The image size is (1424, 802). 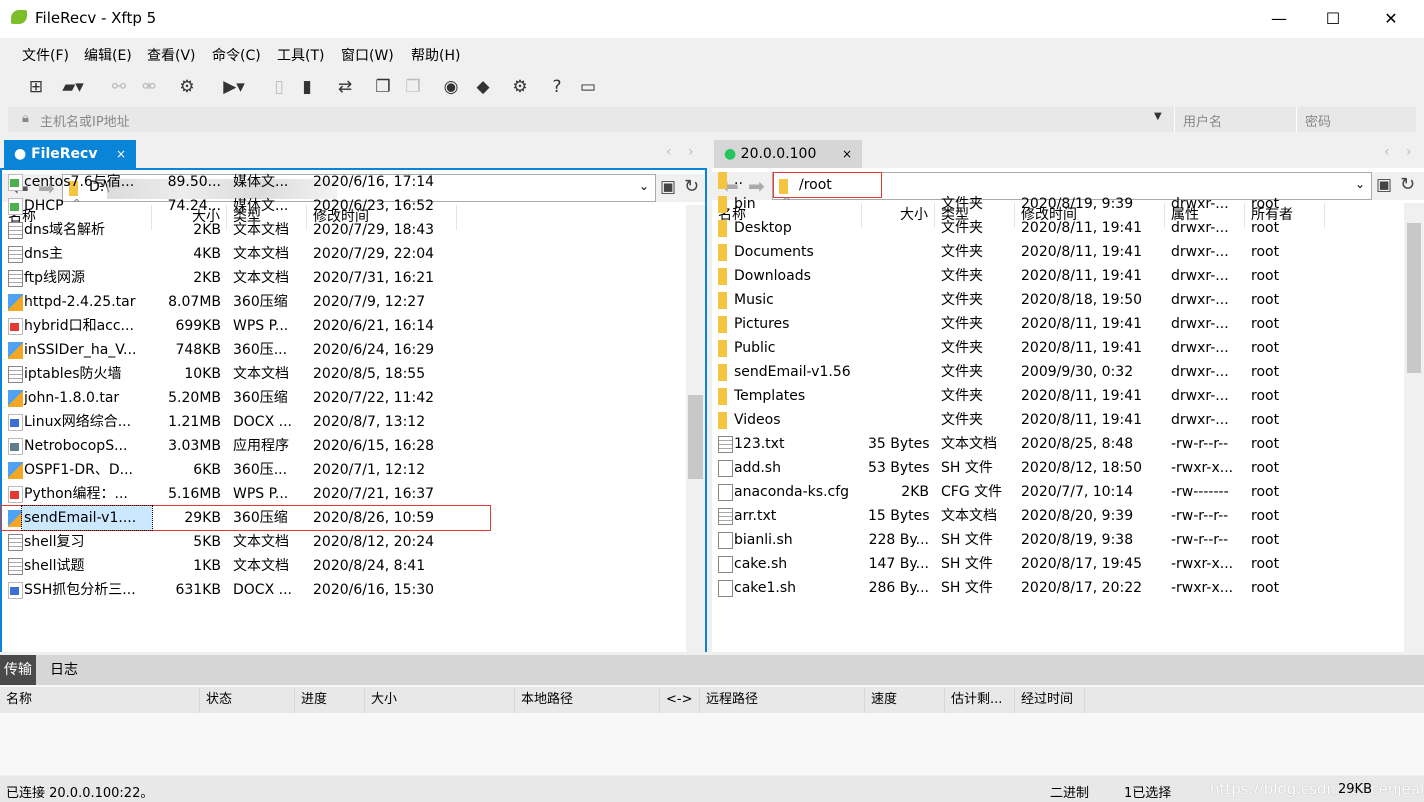 What do you see at coordinates (25, 118) in the screenshot?
I see `lock-icon: 🔒︎` at bounding box center [25, 118].